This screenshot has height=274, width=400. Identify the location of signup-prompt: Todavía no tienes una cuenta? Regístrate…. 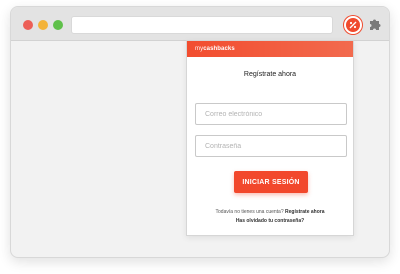
(270, 212).